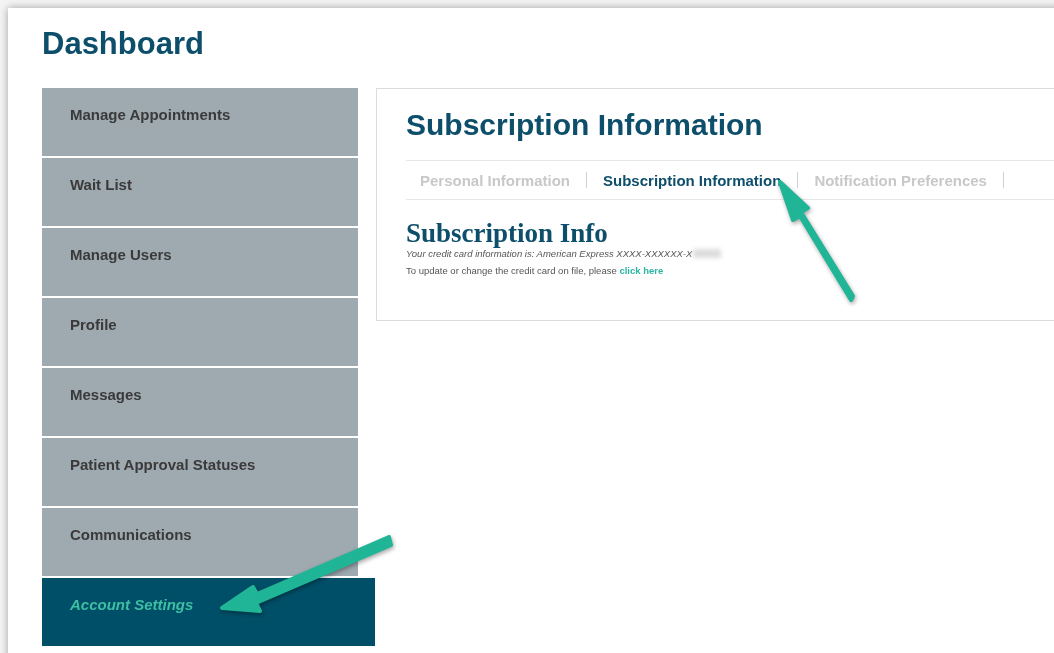 This screenshot has width=1054, height=653. I want to click on sidebar-item: Account Settings, so click(208, 612).